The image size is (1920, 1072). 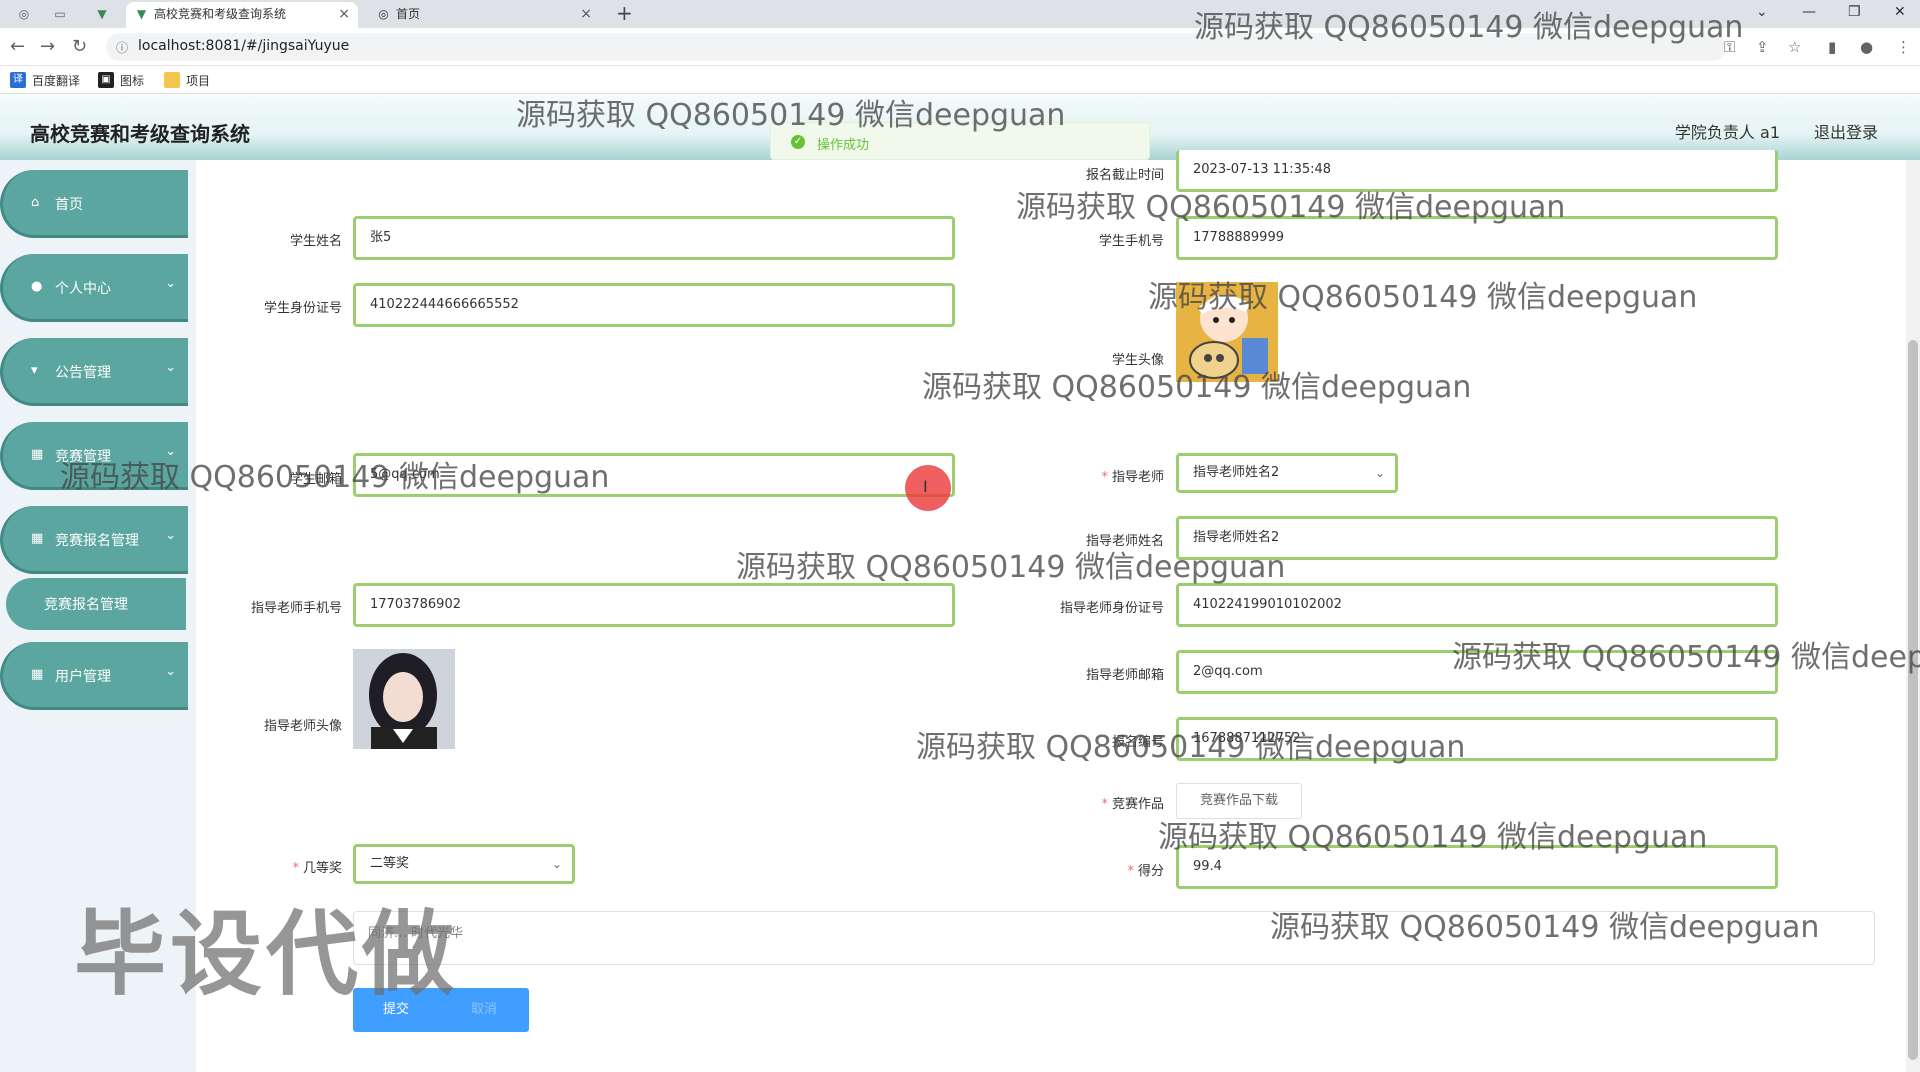 I want to click on teacher-phone-field: 17703786902, so click(x=654, y=605).